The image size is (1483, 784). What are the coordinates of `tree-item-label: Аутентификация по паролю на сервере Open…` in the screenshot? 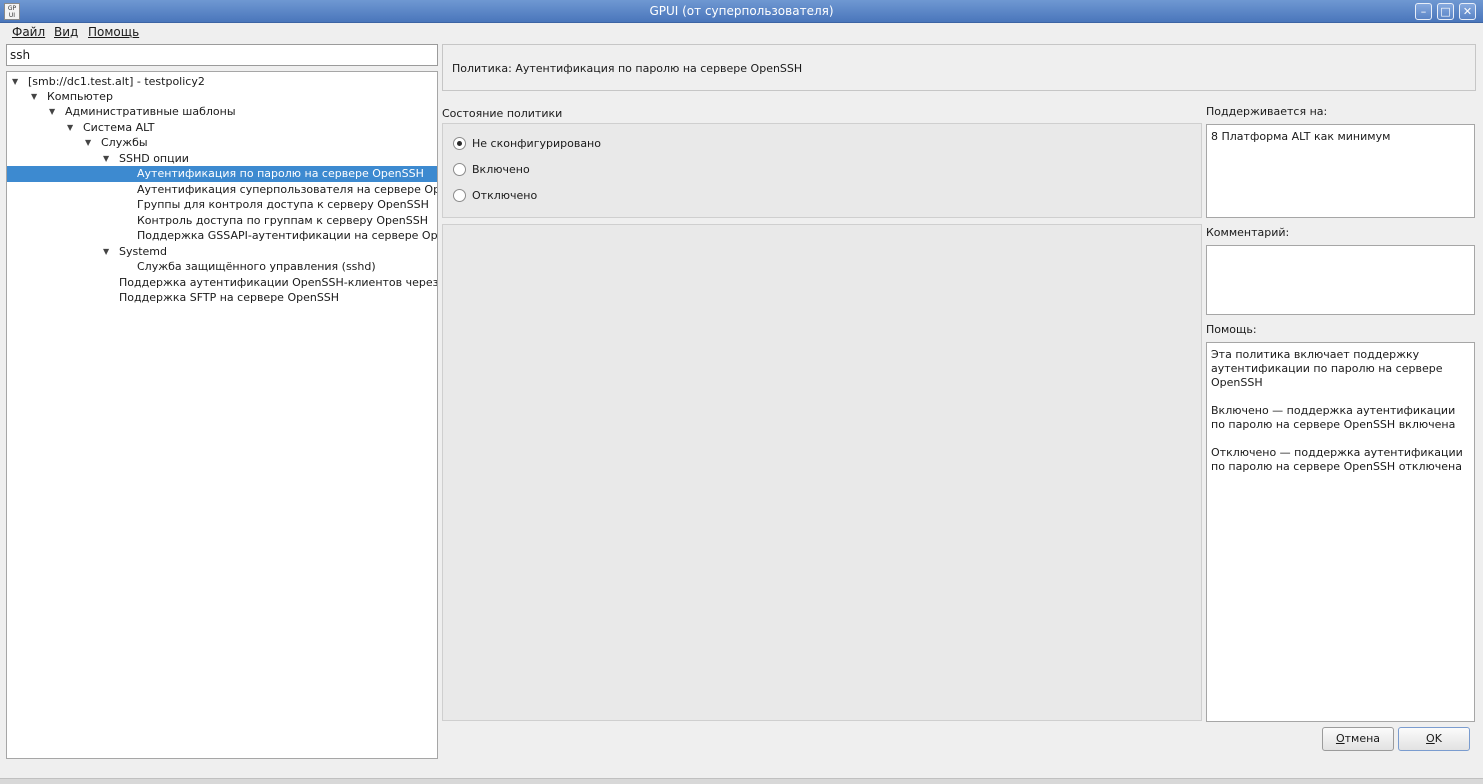 It's located at (280, 173).